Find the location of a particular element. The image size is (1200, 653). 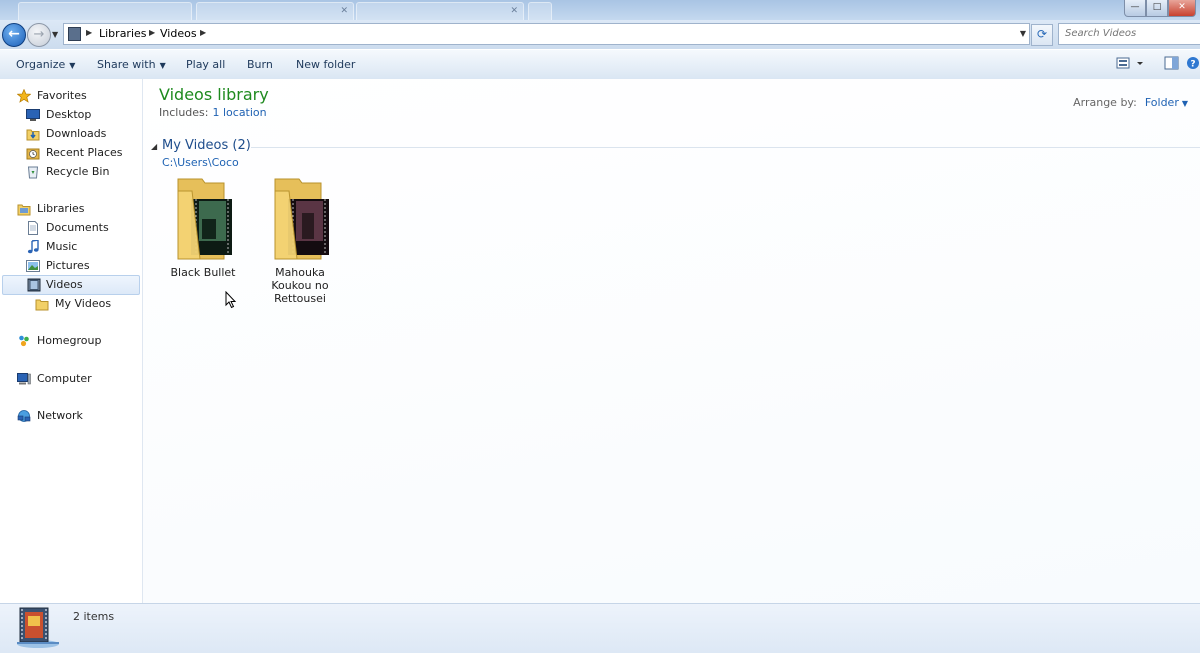

recent-places-icon is located at coordinates (33, 154).